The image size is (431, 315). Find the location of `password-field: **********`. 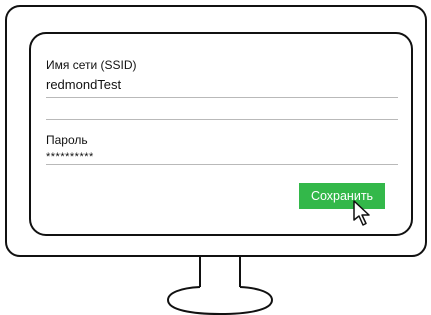

password-field: ********** is located at coordinates (70, 157).